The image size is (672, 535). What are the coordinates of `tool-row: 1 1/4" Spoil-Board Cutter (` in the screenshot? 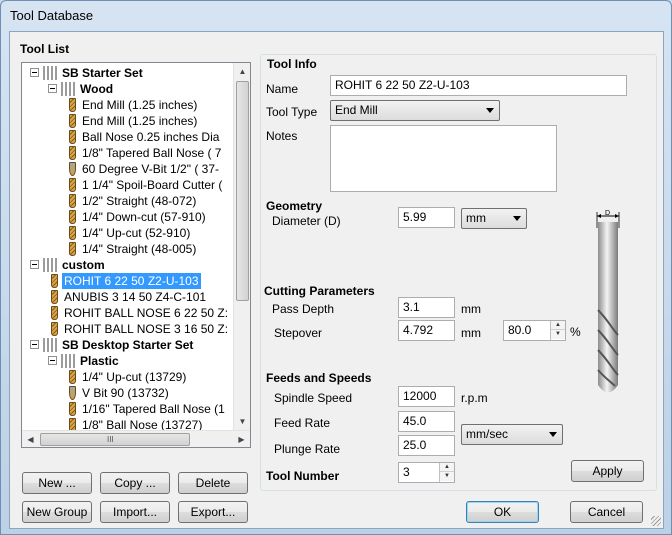 It's located at (127, 185).